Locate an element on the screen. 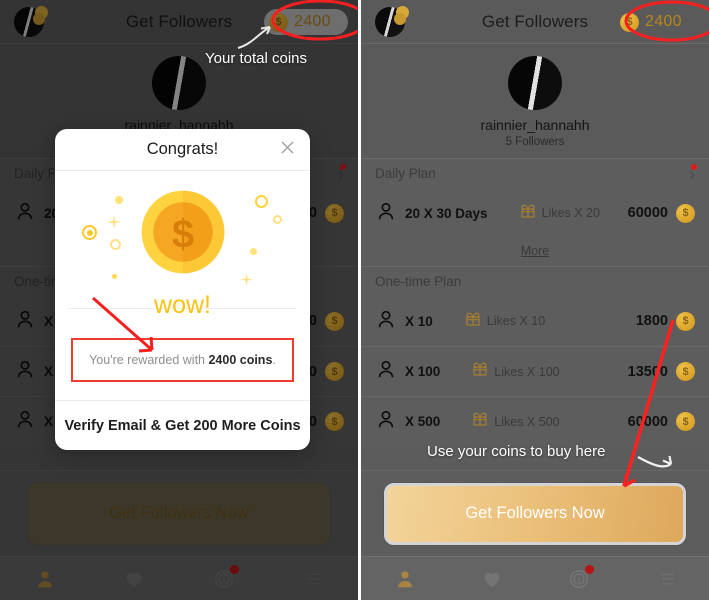  section-label: Daily Plan is located at coordinates (405, 173).